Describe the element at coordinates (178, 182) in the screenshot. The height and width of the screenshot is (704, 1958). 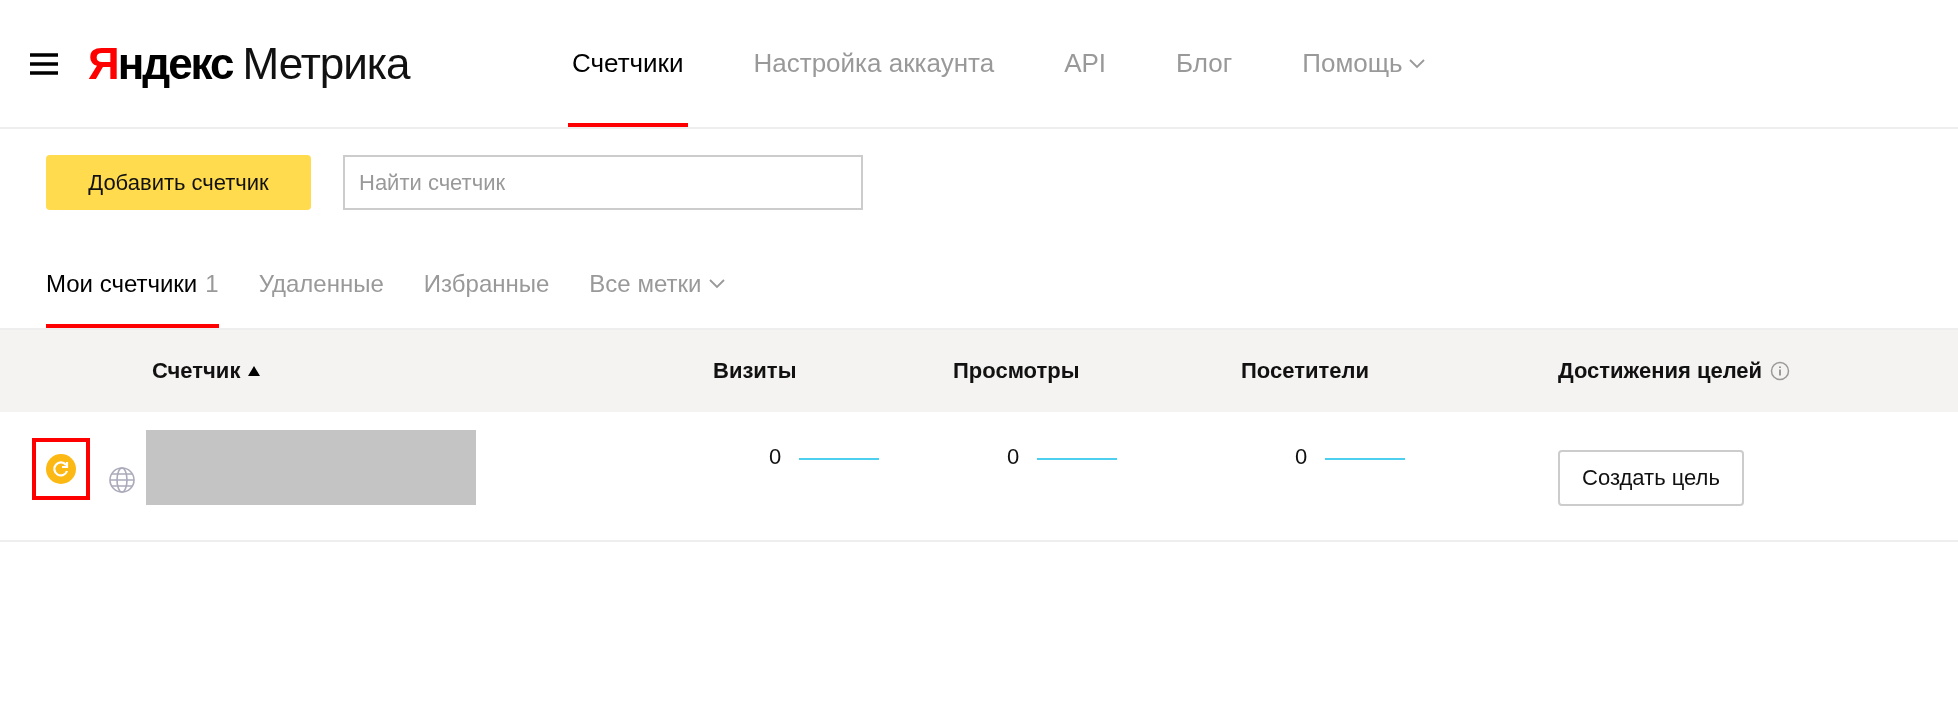
I see `add-counter-button: Добавить счетчик` at that location.